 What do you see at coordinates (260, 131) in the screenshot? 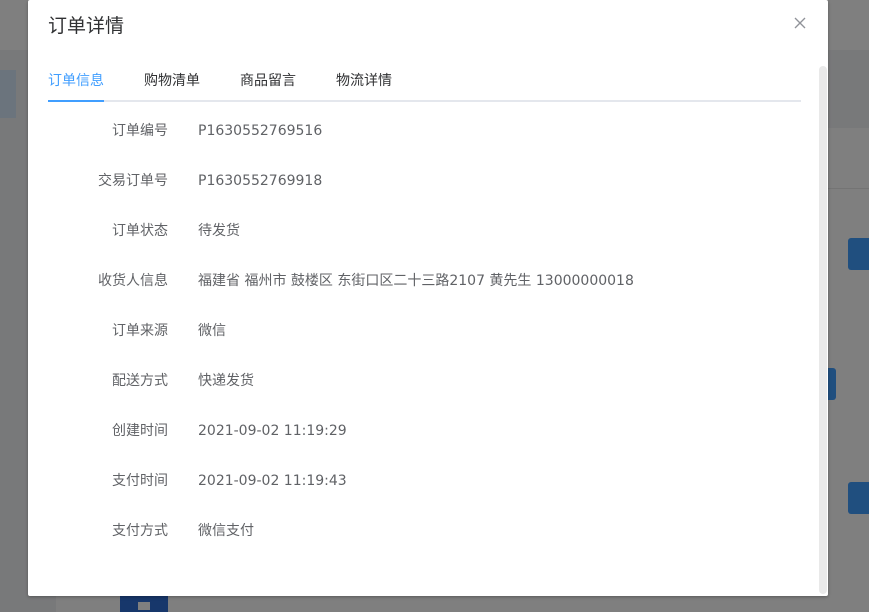
I see `order-number-value: P1630552769516` at bounding box center [260, 131].